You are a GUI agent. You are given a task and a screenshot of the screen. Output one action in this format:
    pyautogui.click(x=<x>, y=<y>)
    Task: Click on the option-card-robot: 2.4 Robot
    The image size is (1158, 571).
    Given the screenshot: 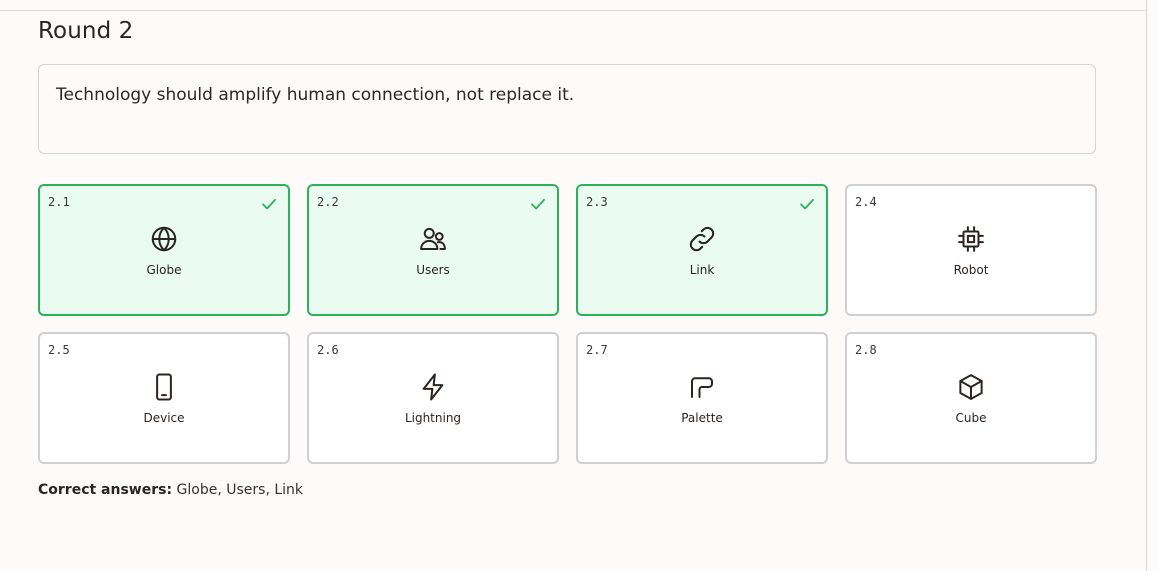 What is the action you would take?
    pyautogui.click(x=971, y=250)
    